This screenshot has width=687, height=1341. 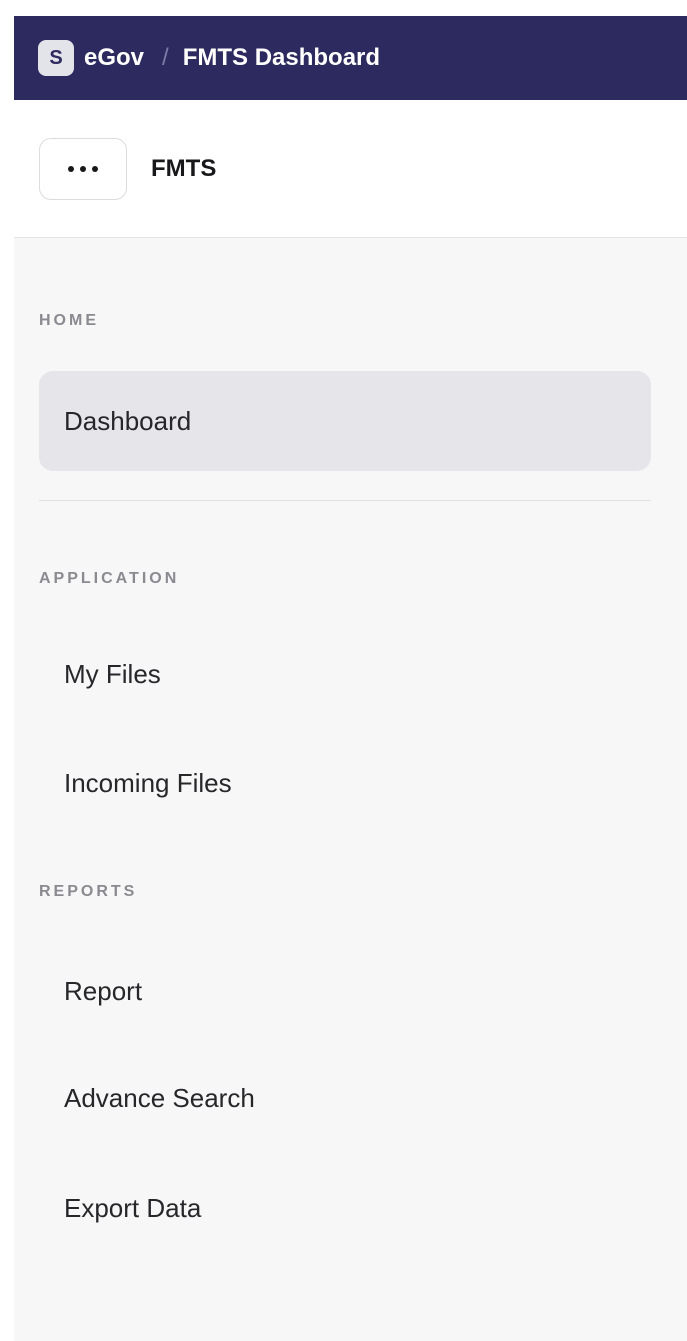 I want to click on section-divider, so click(x=345, y=500).